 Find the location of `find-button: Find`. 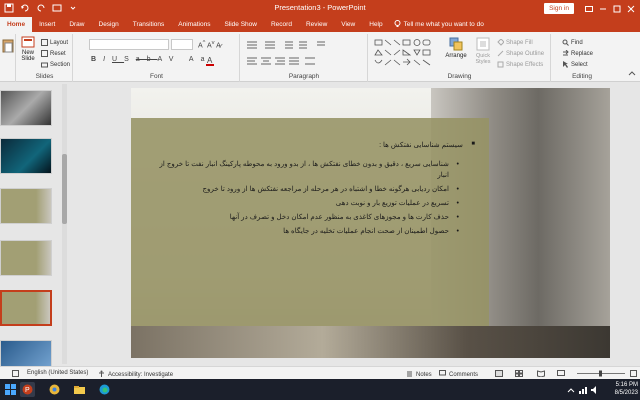

find-button: Find is located at coordinates (572, 42).